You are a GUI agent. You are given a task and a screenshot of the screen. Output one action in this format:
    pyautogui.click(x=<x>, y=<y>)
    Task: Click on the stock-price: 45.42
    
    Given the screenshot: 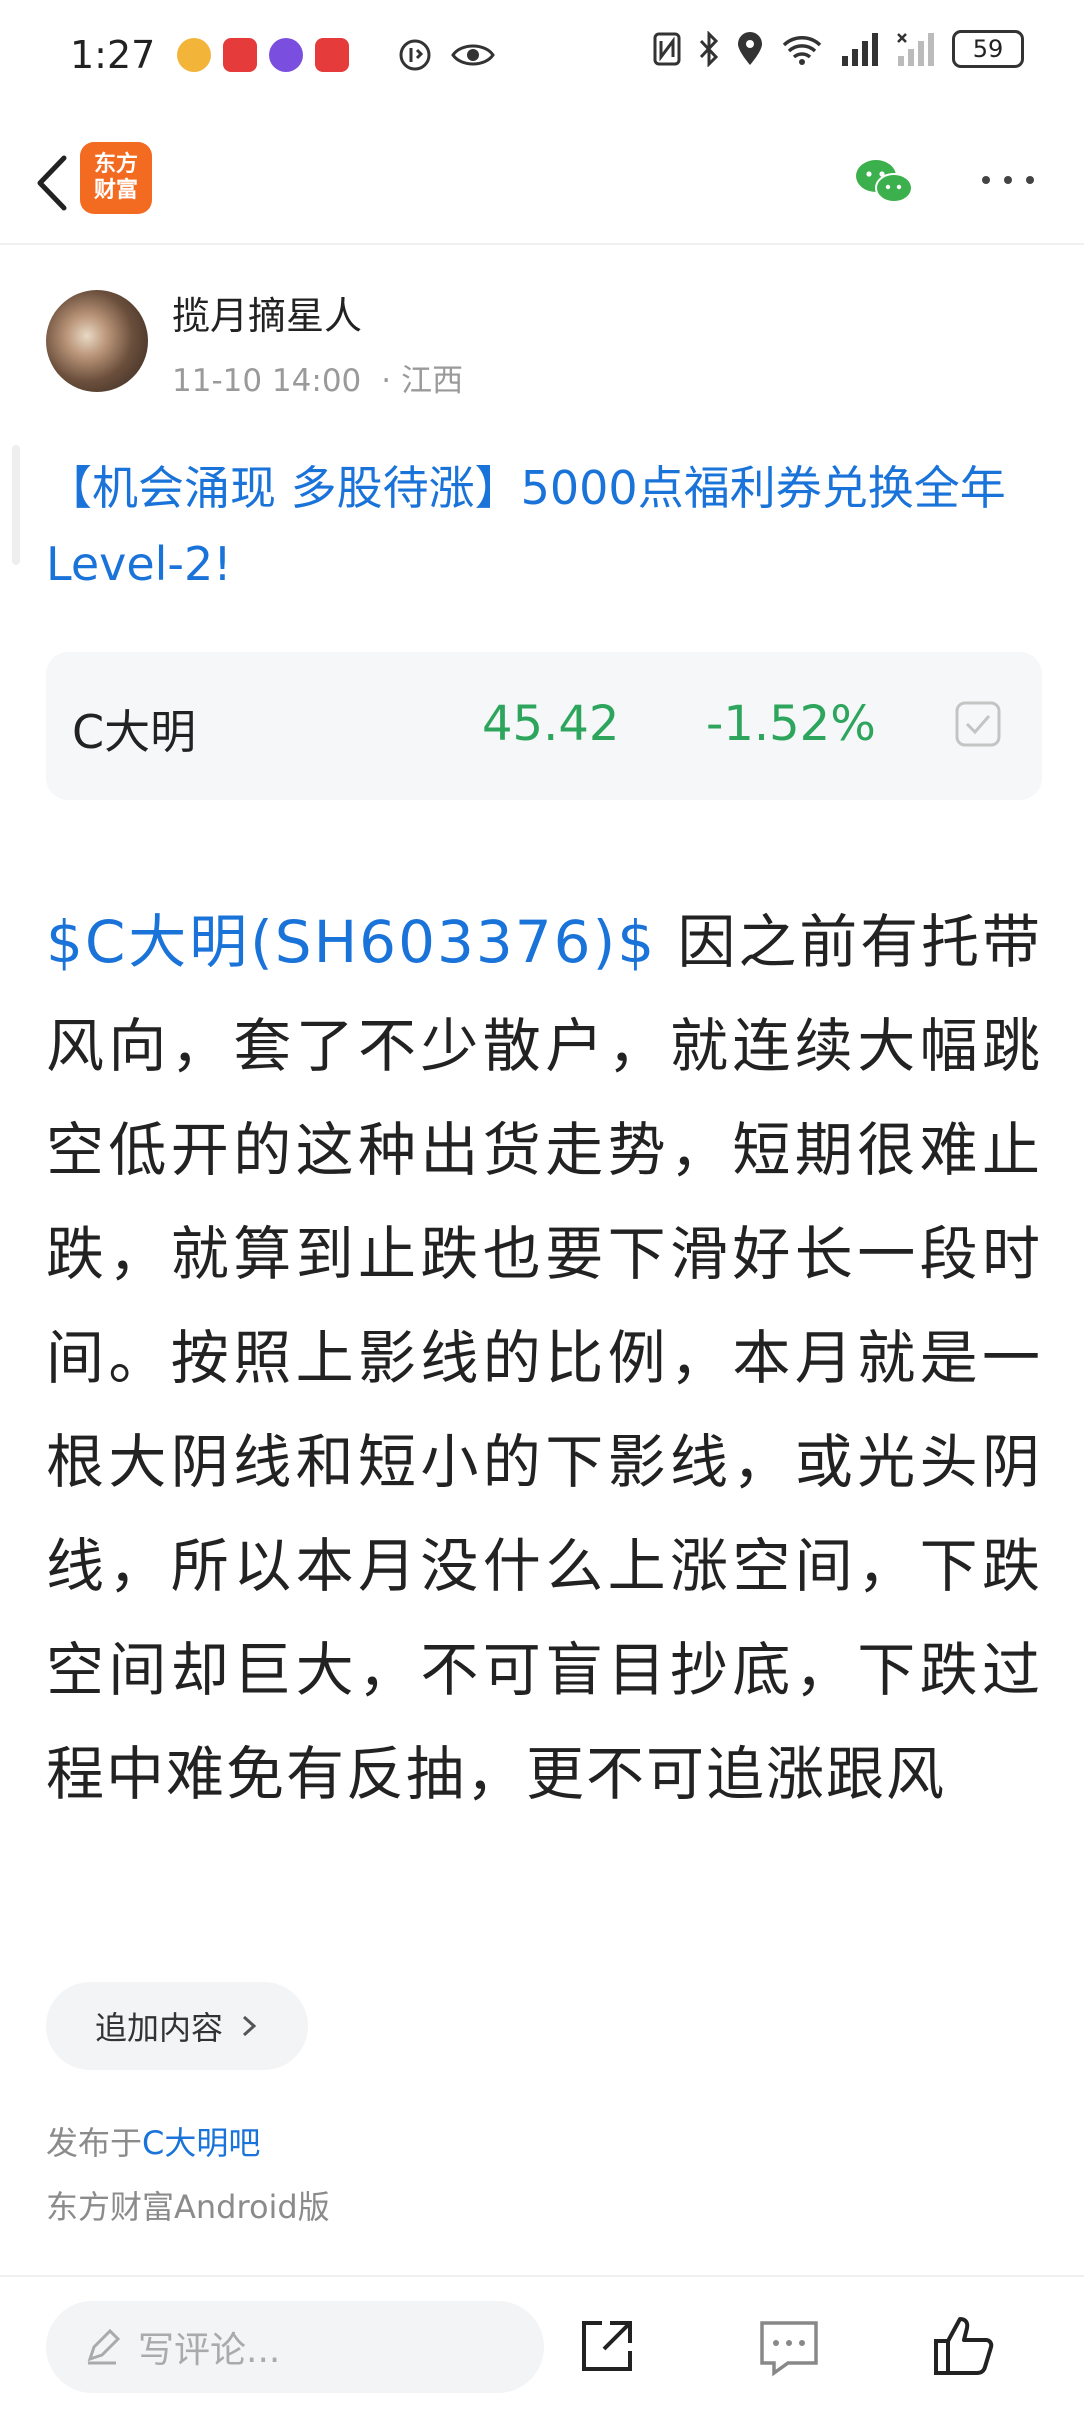 What is the action you would take?
    pyautogui.click(x=551, y=724)
    